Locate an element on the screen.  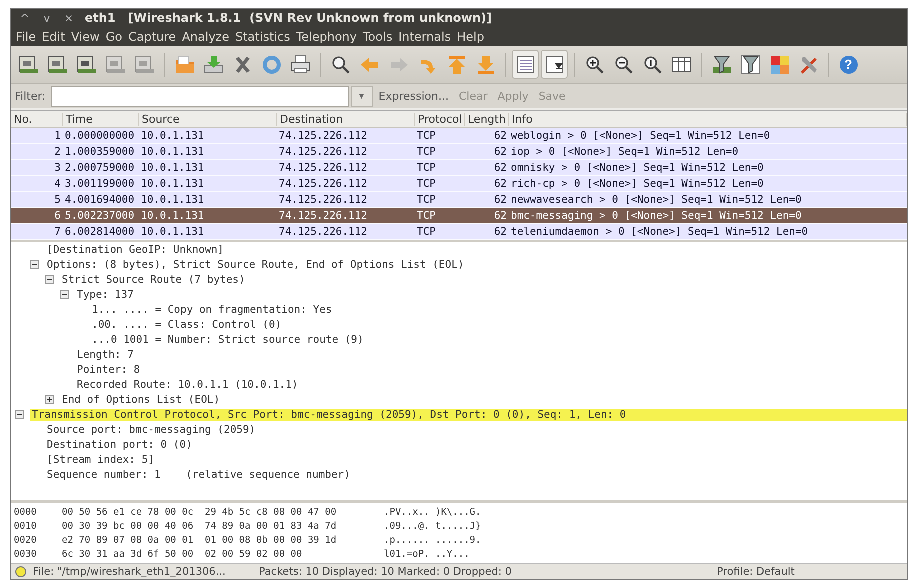
number-cell: 1 is located at coordinates (57, 136).